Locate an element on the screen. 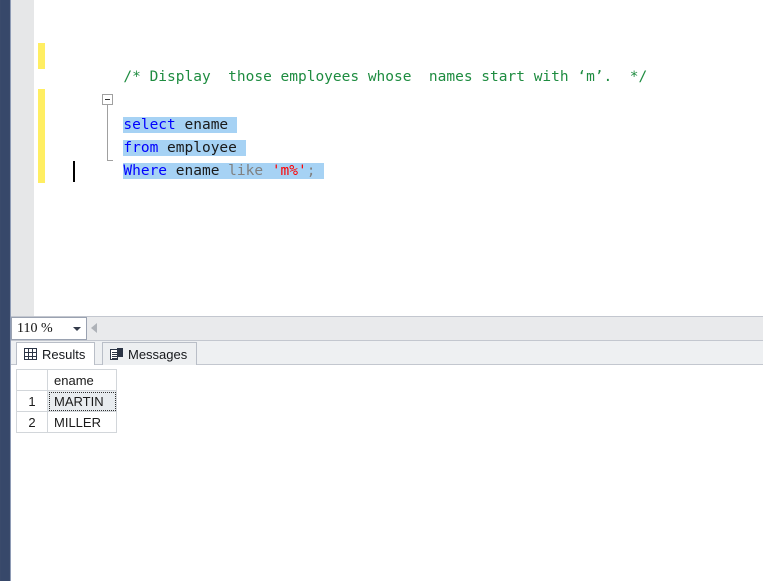  change-bar-comment is located at coordinates (41, 56).